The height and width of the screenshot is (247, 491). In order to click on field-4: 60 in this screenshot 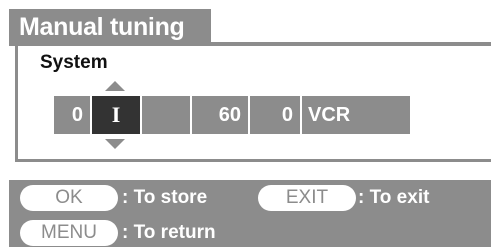, I will do `click(220, 115)`.